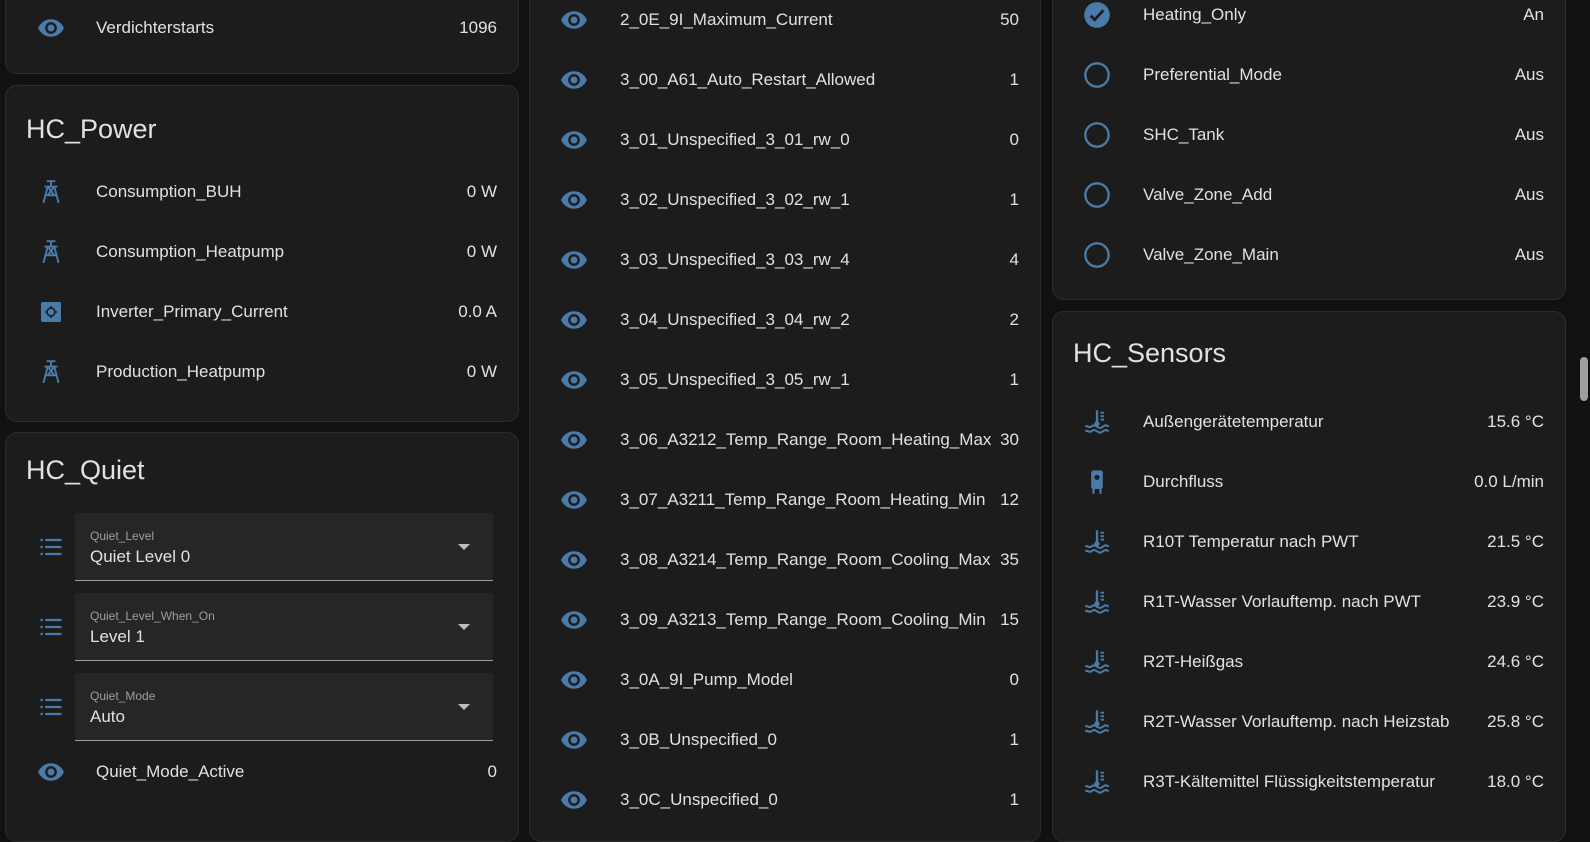  Describe the element at coordinates (1515, 781) in the screenshot. I see `entity-value: 18.0 °C` at that location.